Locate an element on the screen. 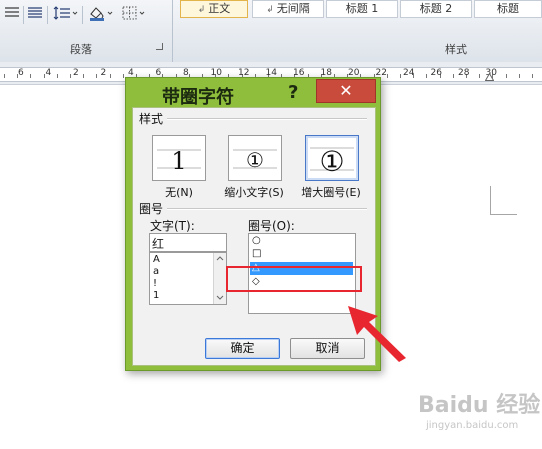  ruler-number: 24 is located at coordinates (409, 73).